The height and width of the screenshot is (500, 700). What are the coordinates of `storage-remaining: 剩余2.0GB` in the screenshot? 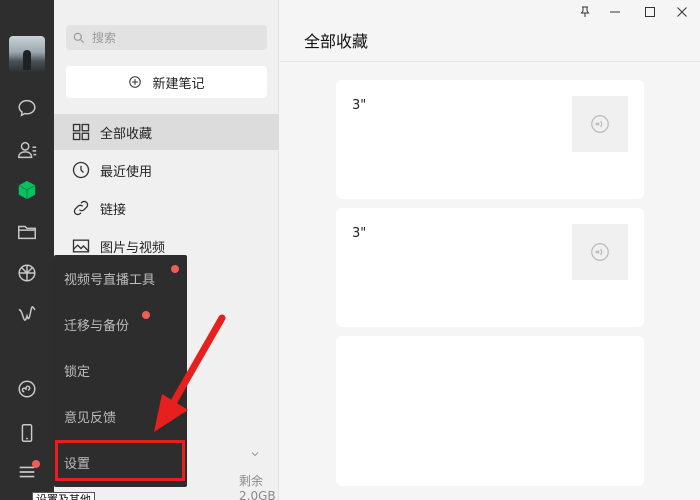 It's located at (257, 487).